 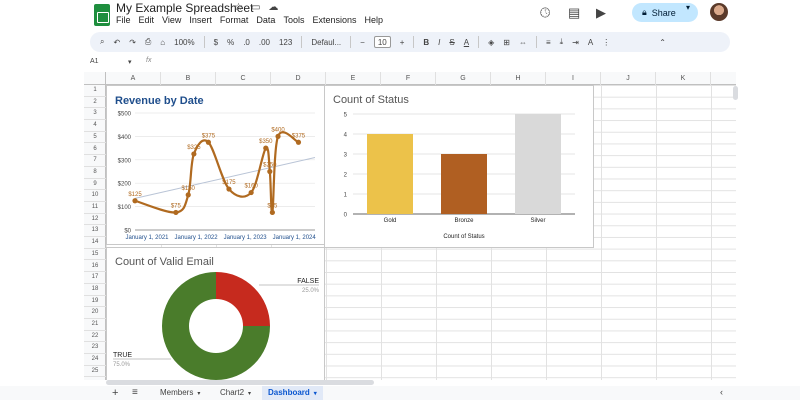 I want to click on sheets-logo-icon, so click(x=102, y=15).